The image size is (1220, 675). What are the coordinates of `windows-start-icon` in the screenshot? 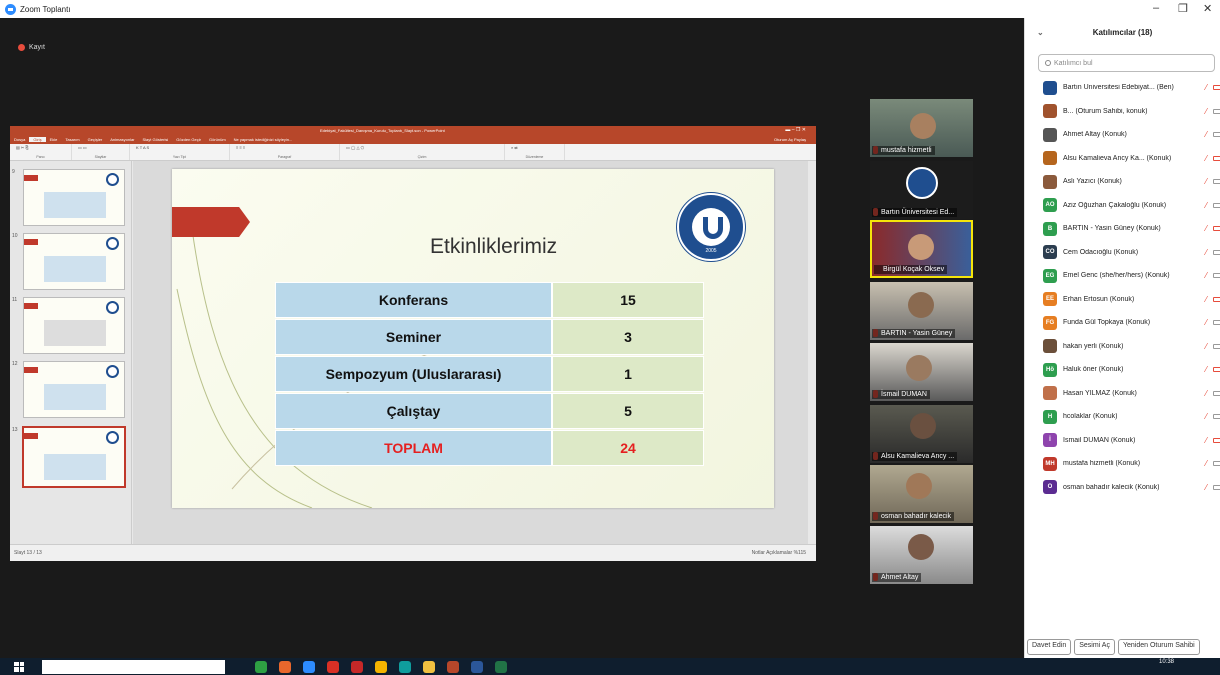 It's located at (19, 666).